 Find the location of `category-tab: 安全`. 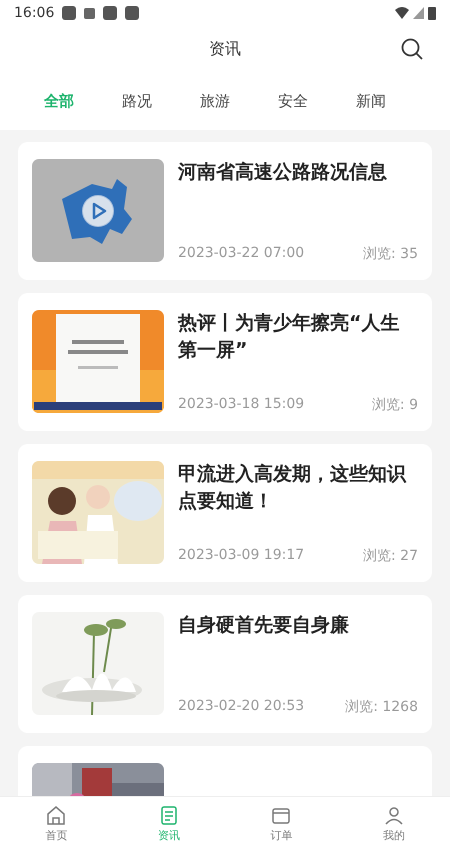

category-tab: 安全 is located at coordinates (293, 101).